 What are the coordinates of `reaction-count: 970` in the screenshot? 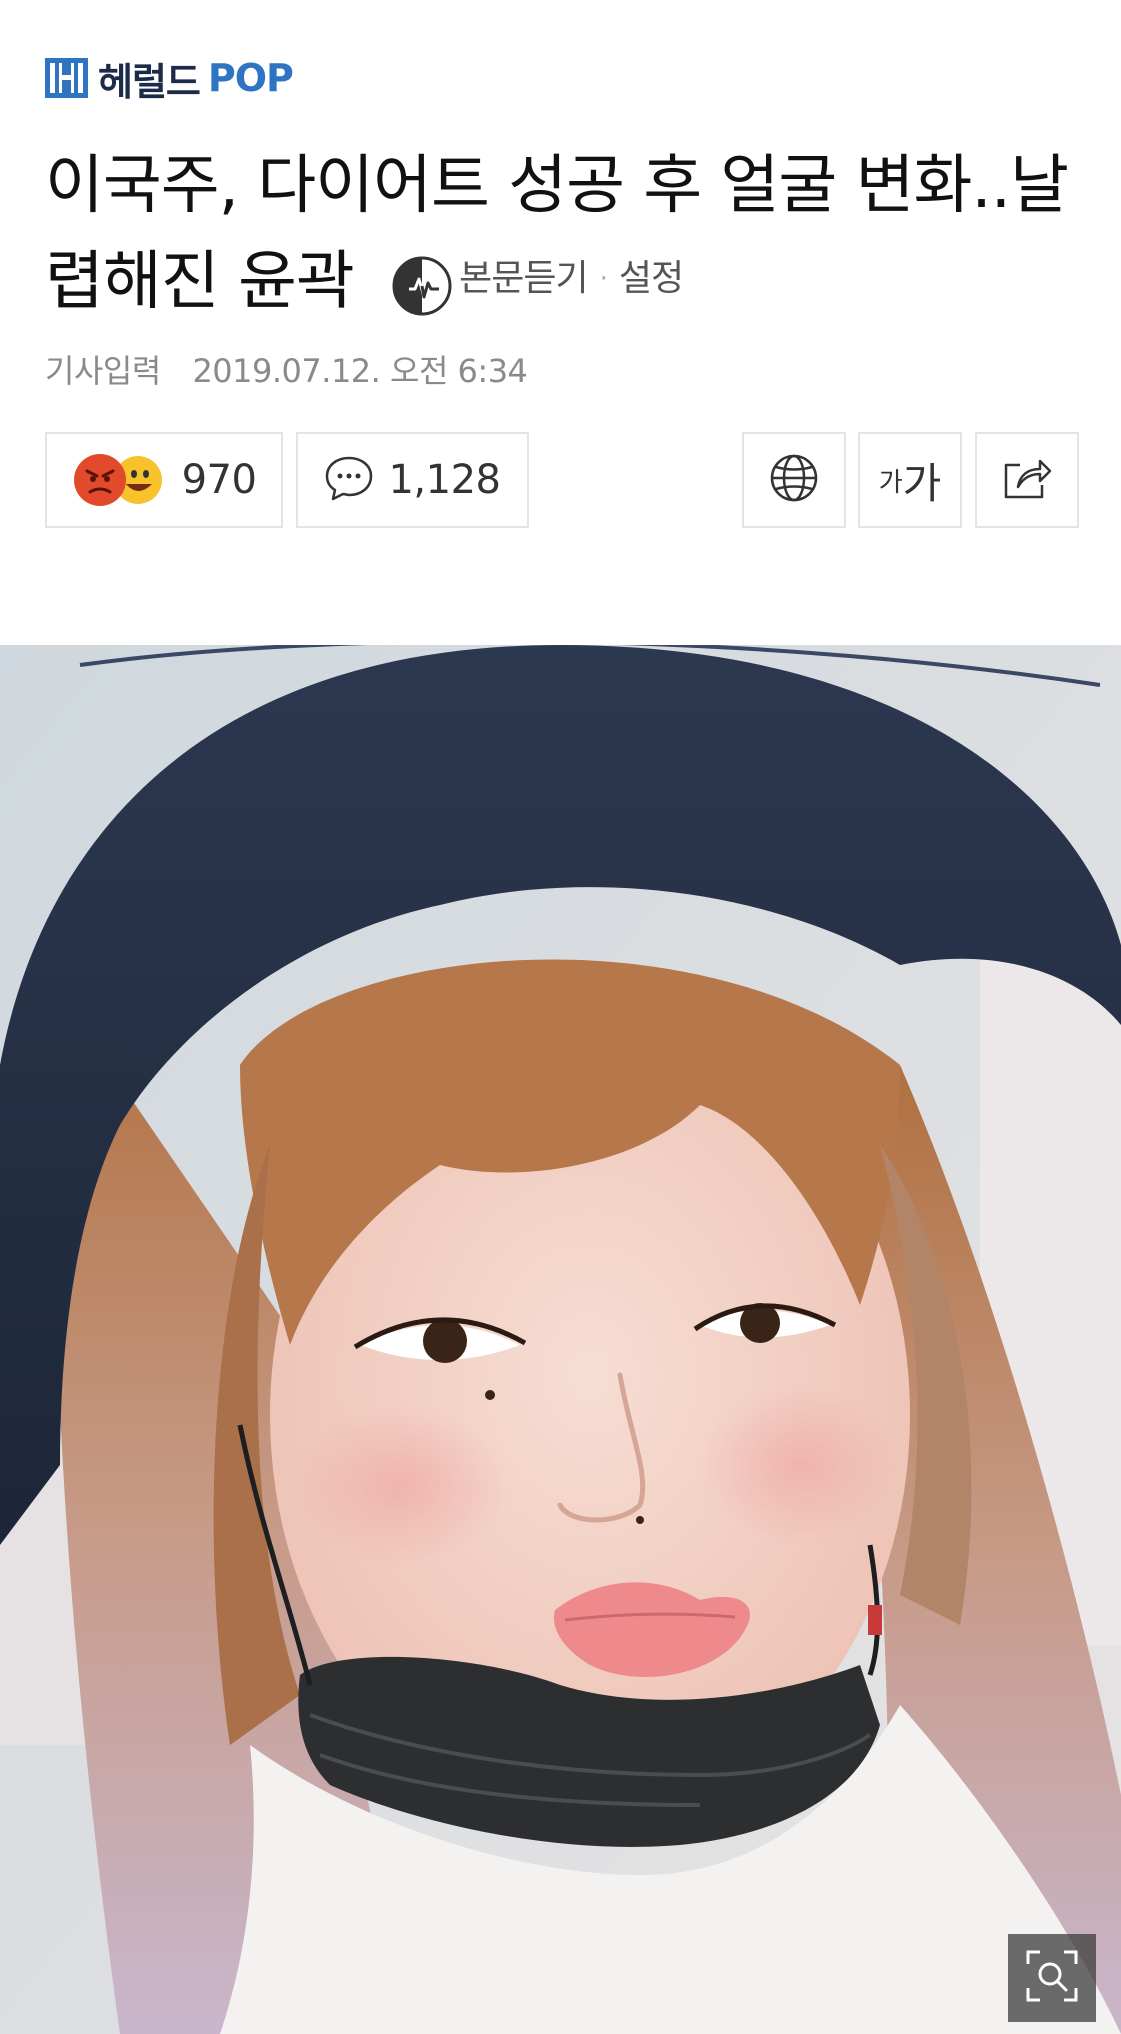 It's located at (219, 480).